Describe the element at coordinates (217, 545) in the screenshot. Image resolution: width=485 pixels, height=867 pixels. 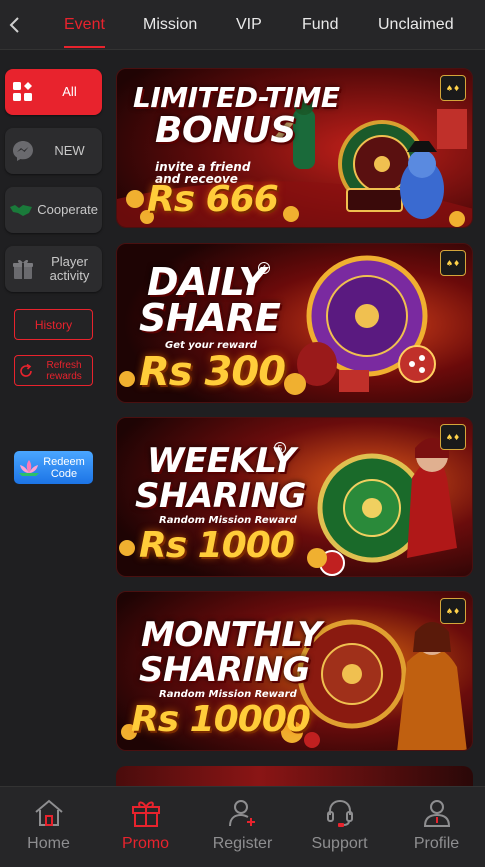
I see `banner-amount: Rs 1000` at that location.